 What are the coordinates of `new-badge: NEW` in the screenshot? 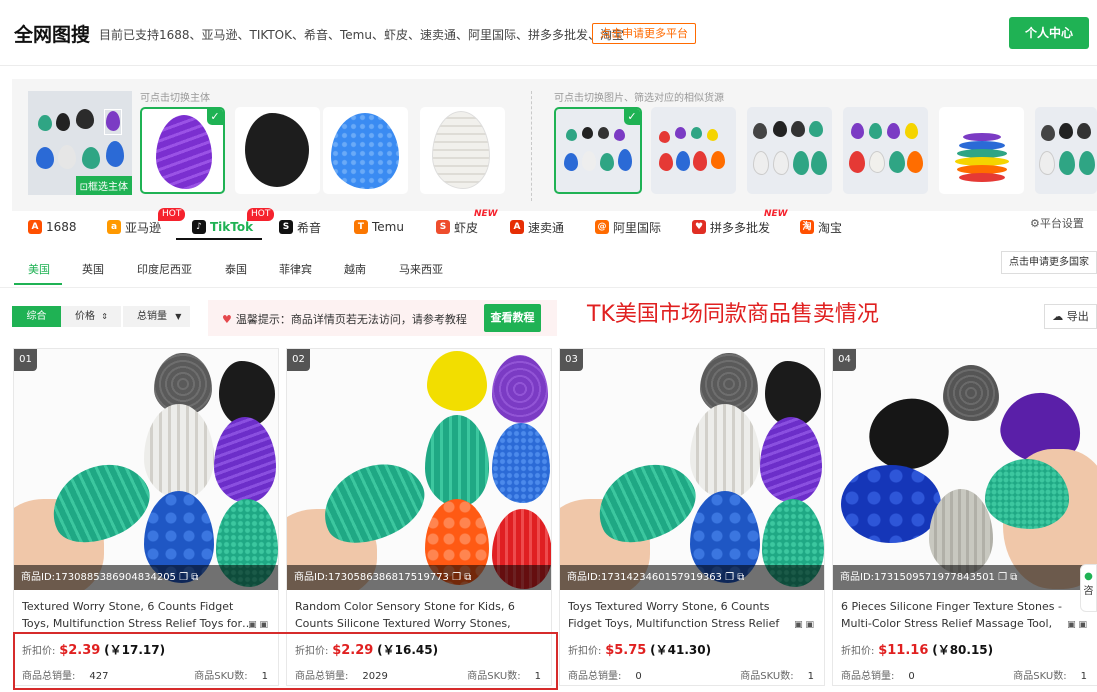 It's located at (486, 214).